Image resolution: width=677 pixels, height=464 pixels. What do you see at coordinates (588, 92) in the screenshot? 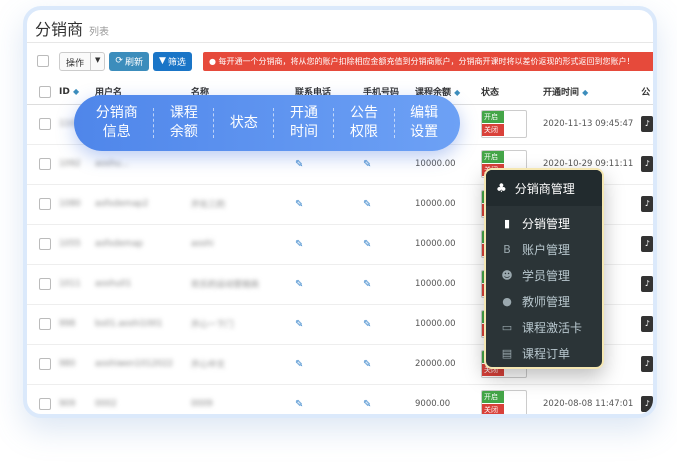
I see `col-open-time: 开通时间 ◆` at bounding box center [588, 92].